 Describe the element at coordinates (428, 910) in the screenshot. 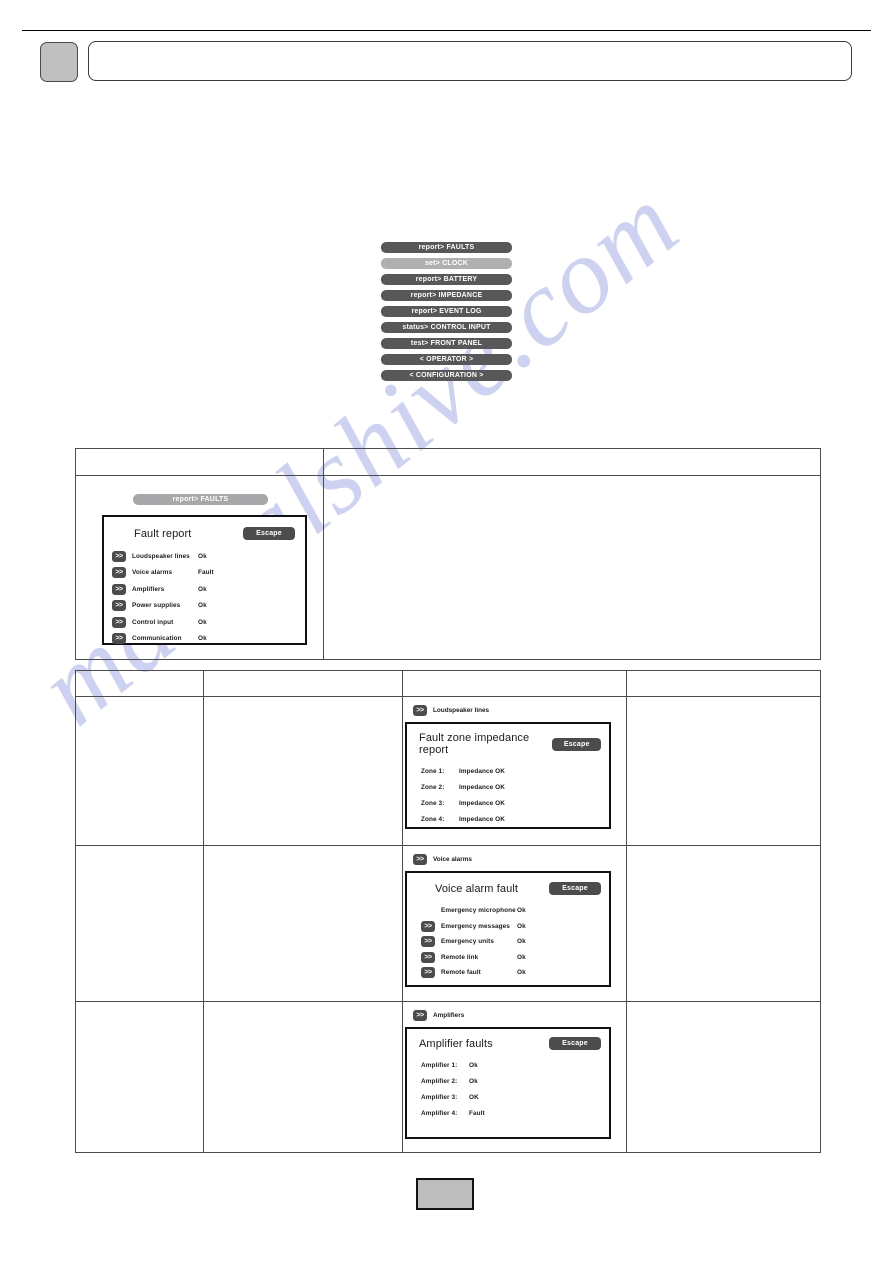

I see `chevron-placeholder` at that location.